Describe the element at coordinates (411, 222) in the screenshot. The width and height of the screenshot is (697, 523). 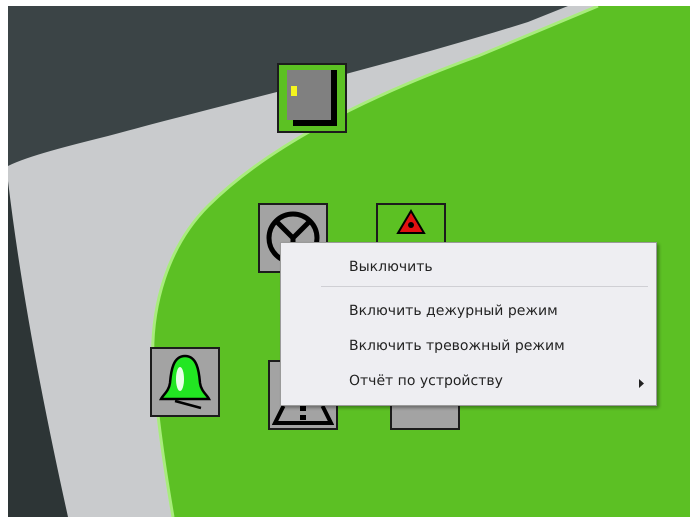
I see `warning-triangle-icon` at that location.